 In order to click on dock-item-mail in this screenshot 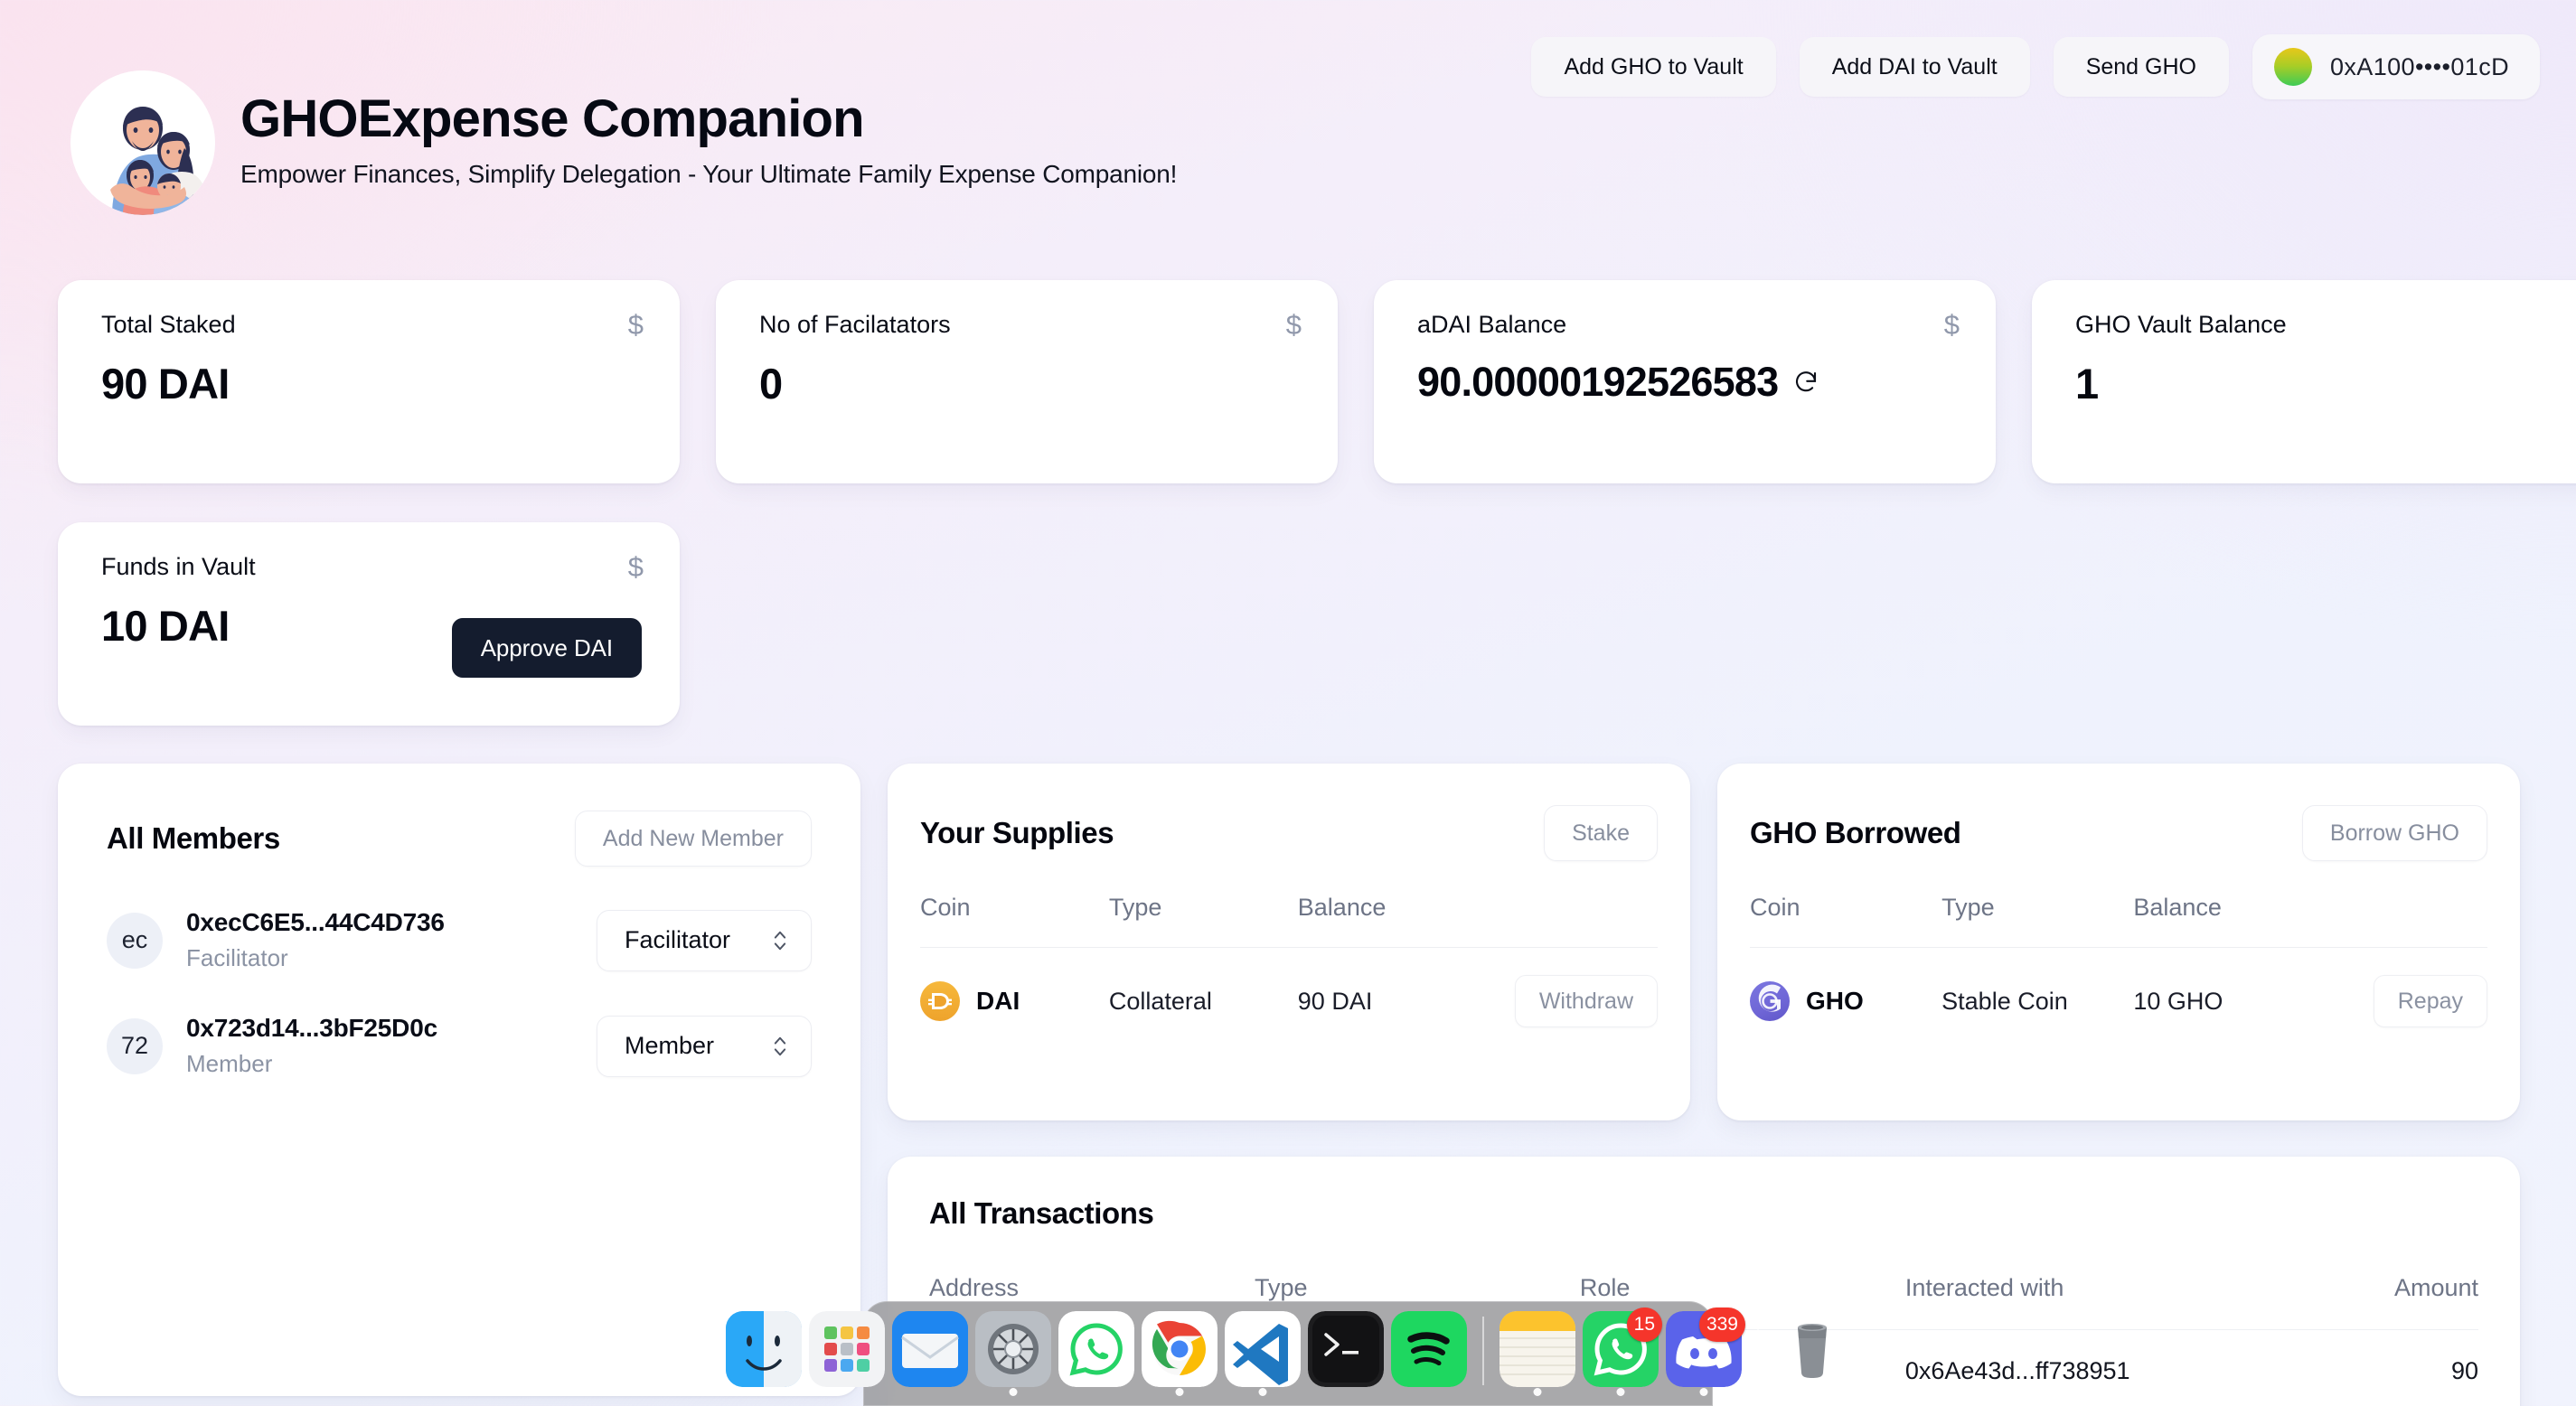, I will do `click(930, 1355)`.